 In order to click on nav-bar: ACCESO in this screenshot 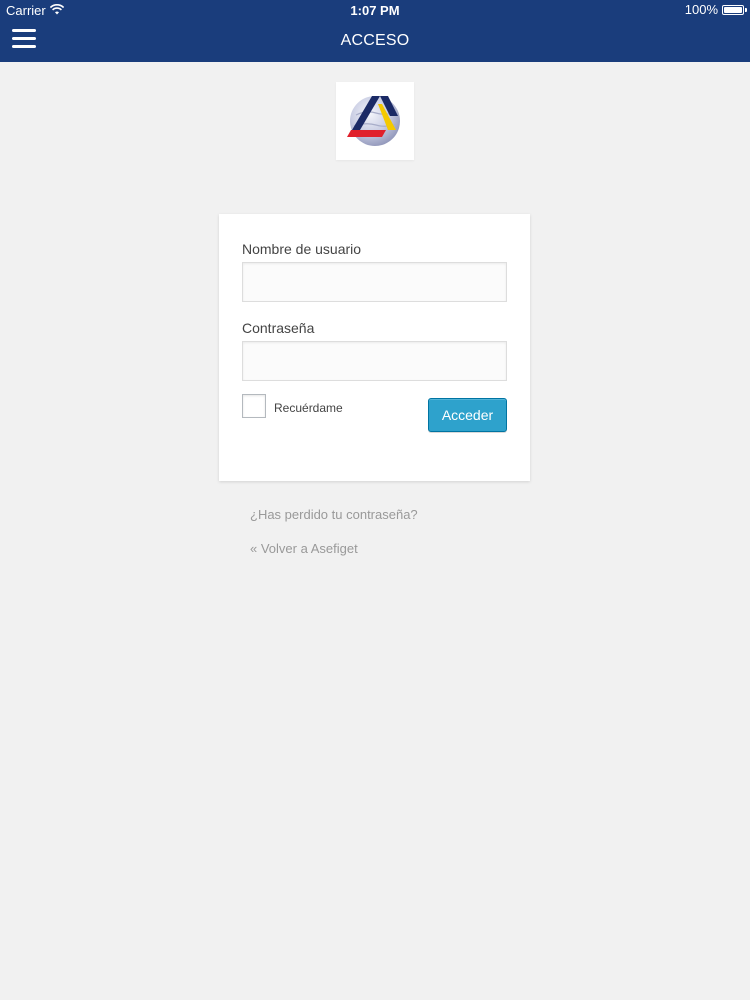, I will do `click(375, 41)`.